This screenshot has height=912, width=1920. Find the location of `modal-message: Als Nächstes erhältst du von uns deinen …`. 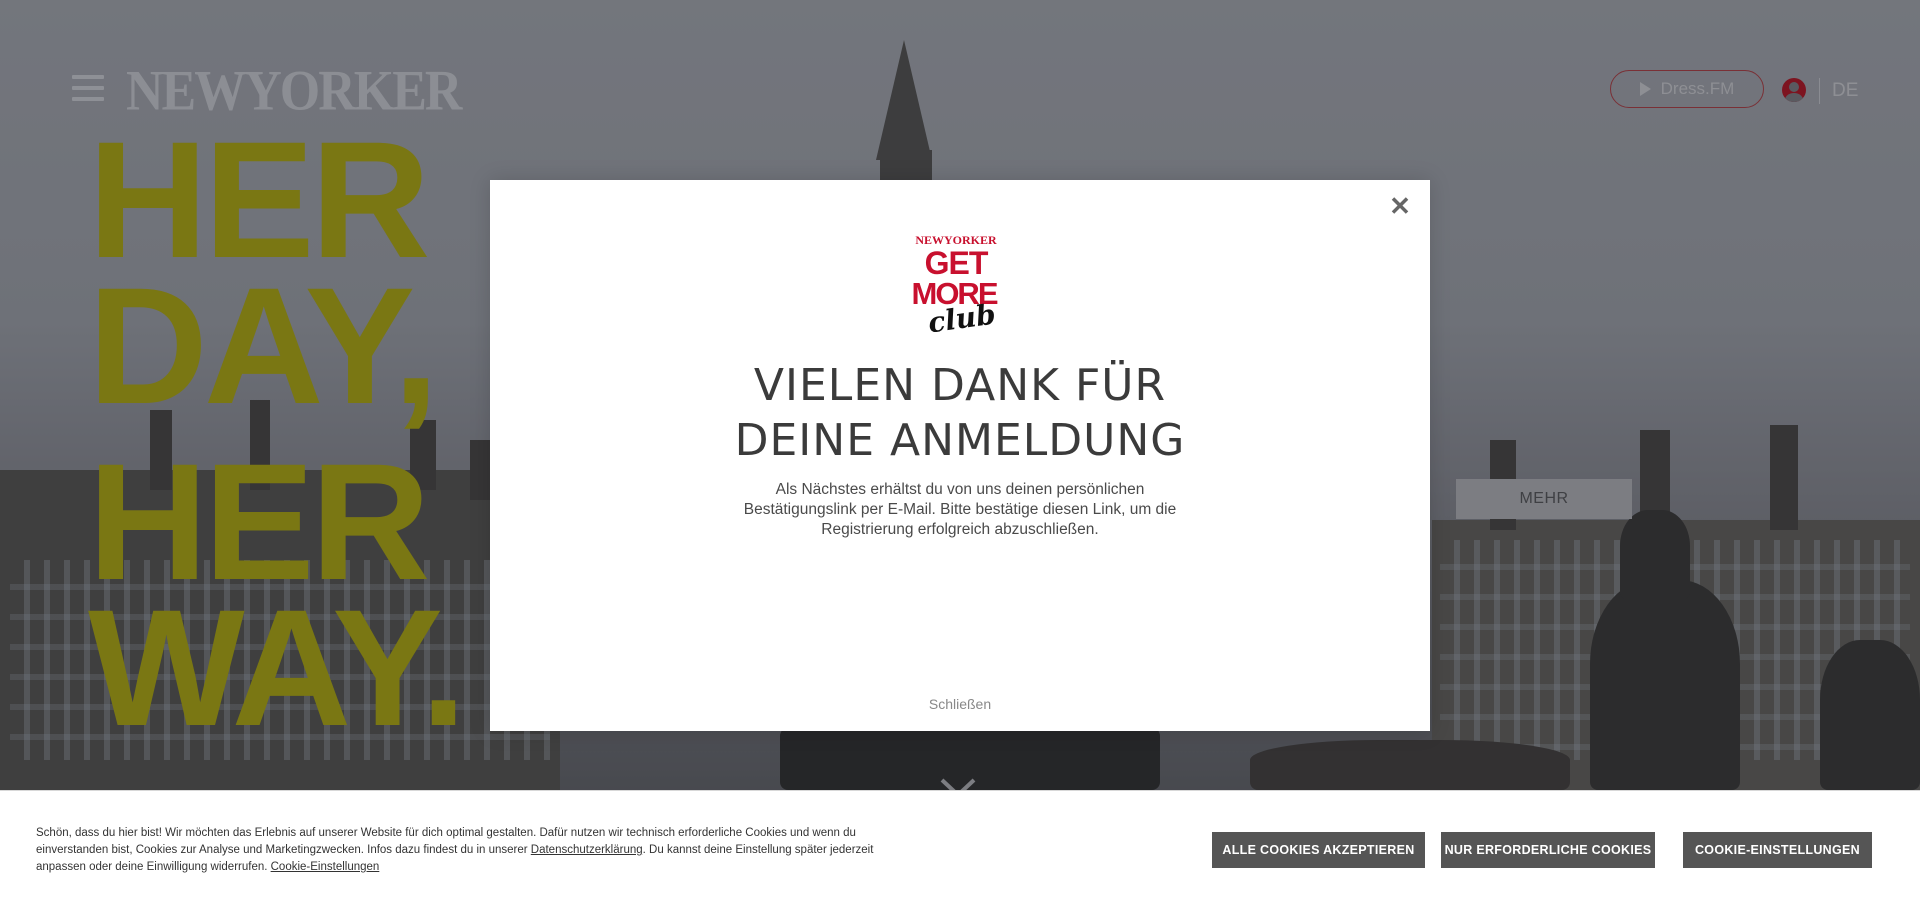

modal-message: Als Nächstes erhältst du von uns deinen … is located at coordinates (960, 509).